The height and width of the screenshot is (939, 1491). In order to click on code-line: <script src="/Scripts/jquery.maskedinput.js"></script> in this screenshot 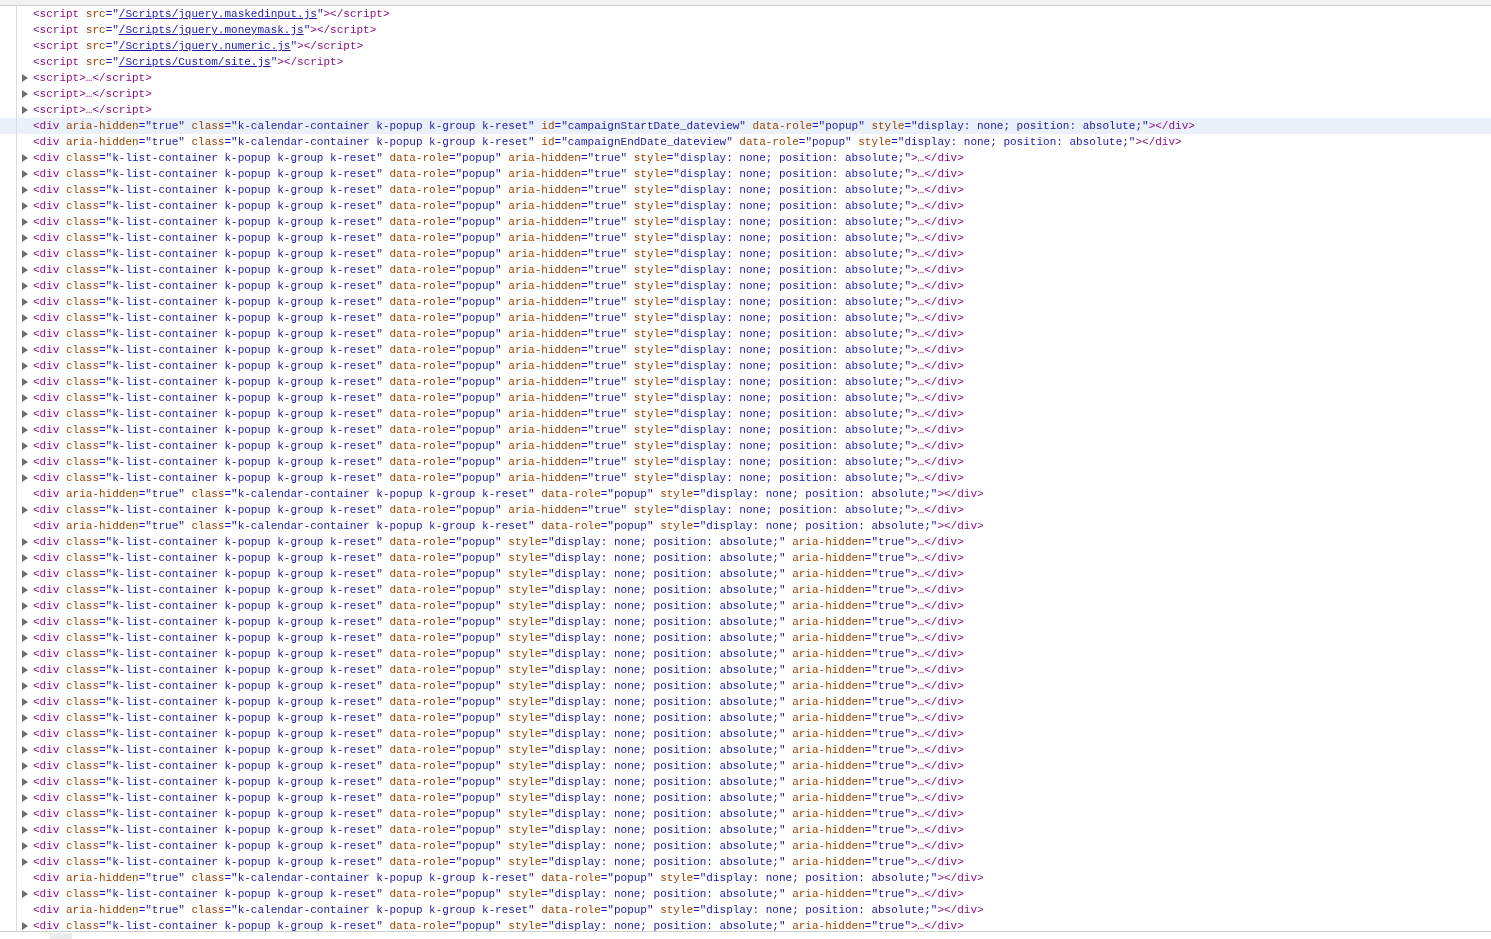, I will do `click(211, 14)`.